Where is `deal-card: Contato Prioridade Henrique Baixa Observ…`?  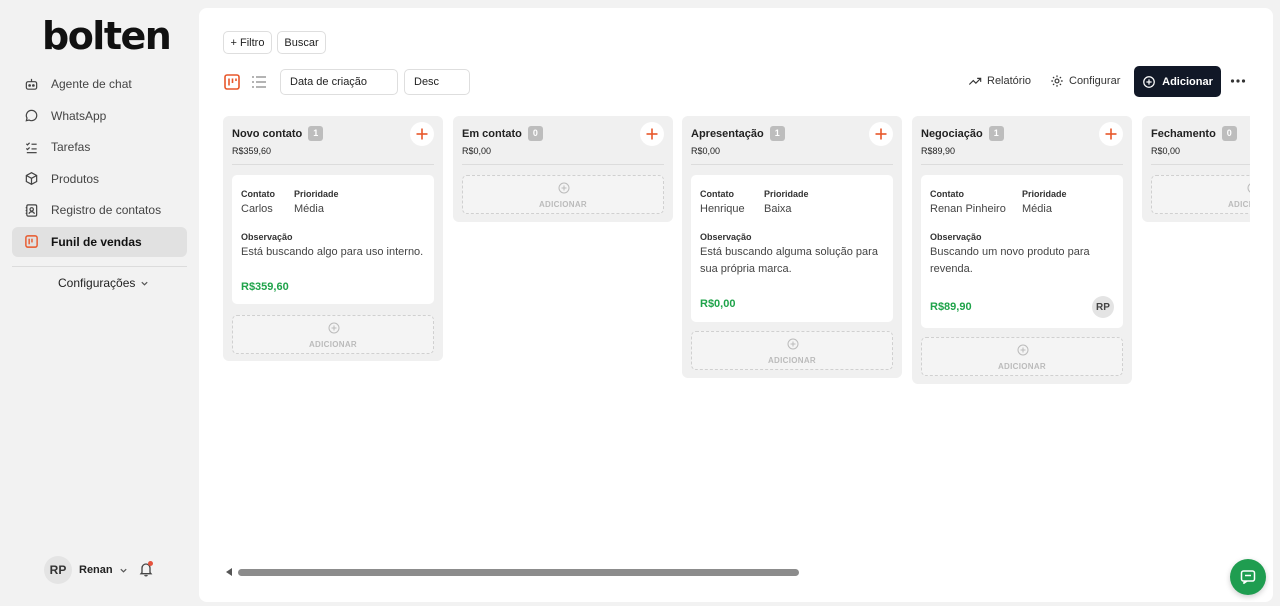
deal-card: Contato Prioridade Henrique Baixa Observ… is located at coordinates (792, 248).